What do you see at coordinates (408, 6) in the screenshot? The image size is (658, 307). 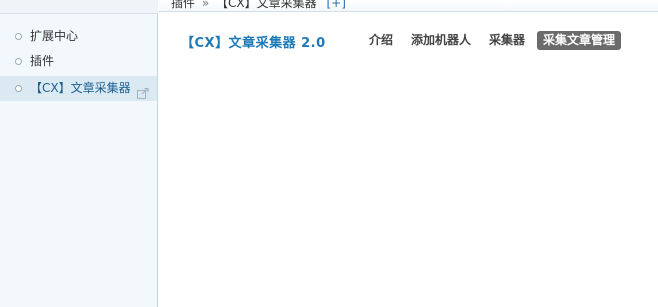 I see `top-bar: 插件 » 【CX】文章采集器 [+]` at bounding box center [408, 6].